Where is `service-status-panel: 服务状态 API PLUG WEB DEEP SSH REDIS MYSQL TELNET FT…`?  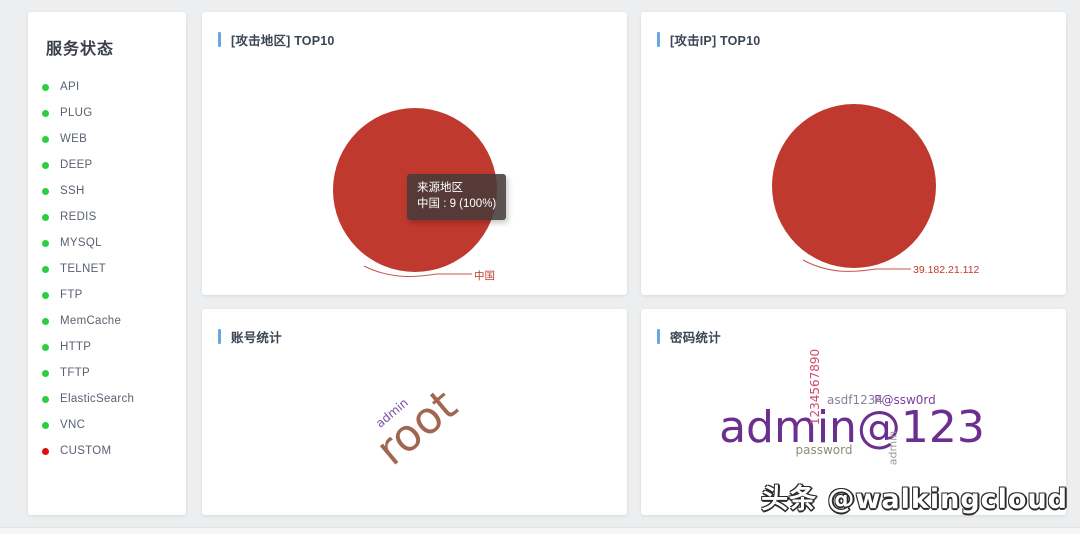 service-status-panel: 服务状态 API PLUG WEB DEEP SSH REDIS MYSQL TELNET FT… is located at coordinates (107, 263).